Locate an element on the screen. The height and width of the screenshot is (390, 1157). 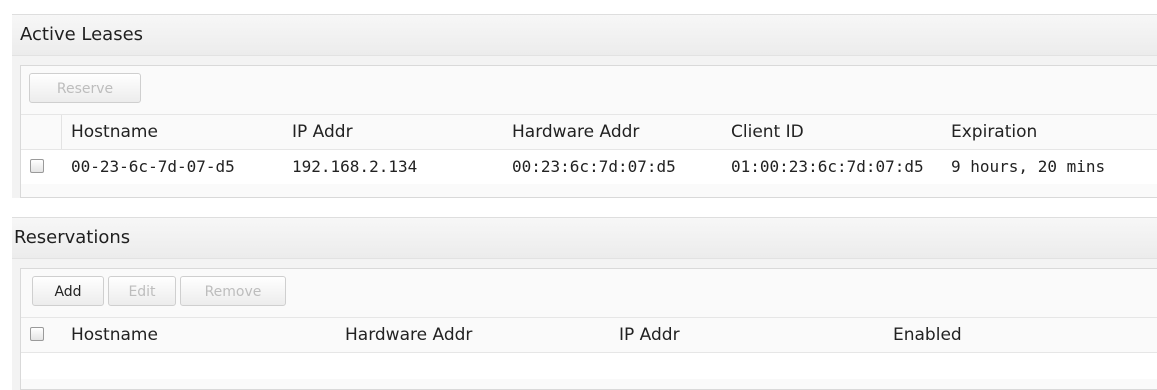
lease-expiration: 9 hours, 20 mins is located at coordinates (1028, 166).